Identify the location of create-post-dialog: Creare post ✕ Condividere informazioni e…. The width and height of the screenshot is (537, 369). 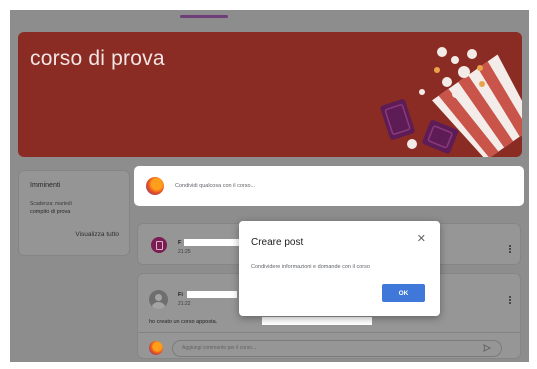
(339, 268).